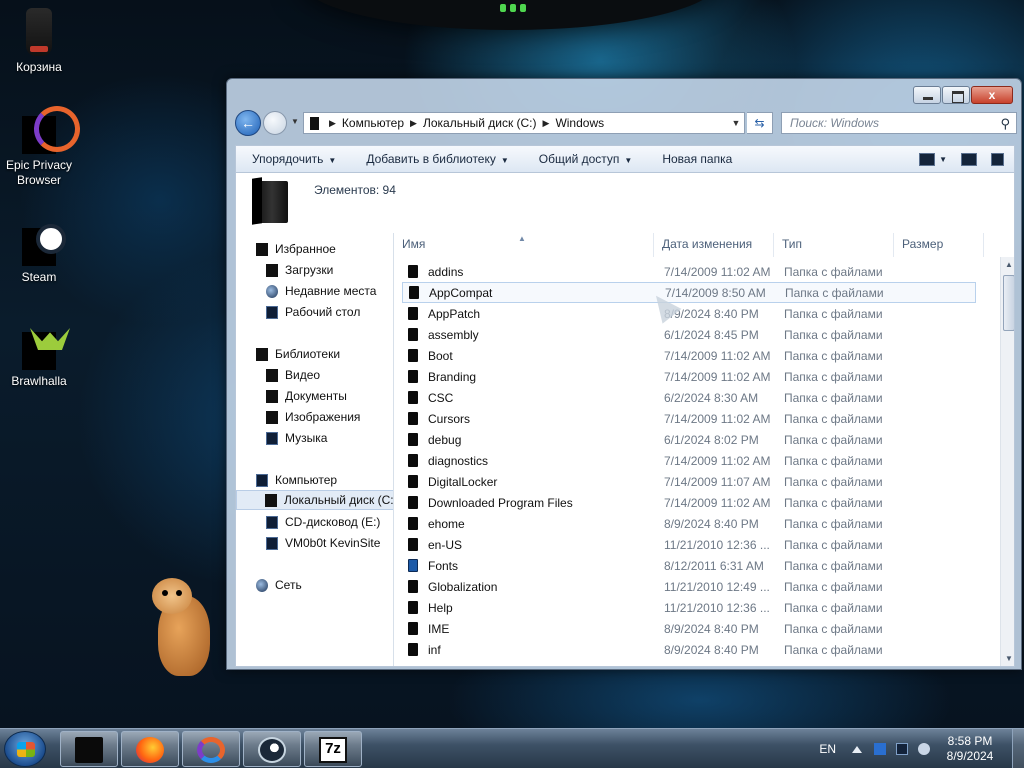 This screenshot has height=768, width=1024. Describe the element at coordinates (827, 749) in the screenshot. I see `language-indicator: EN` at that location.